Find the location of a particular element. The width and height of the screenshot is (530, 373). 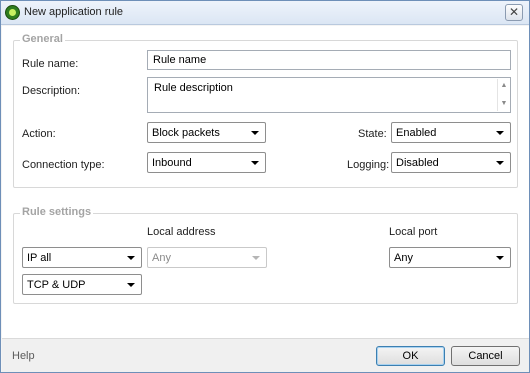

local-address-select: Any is located at coordinates (207, 257).